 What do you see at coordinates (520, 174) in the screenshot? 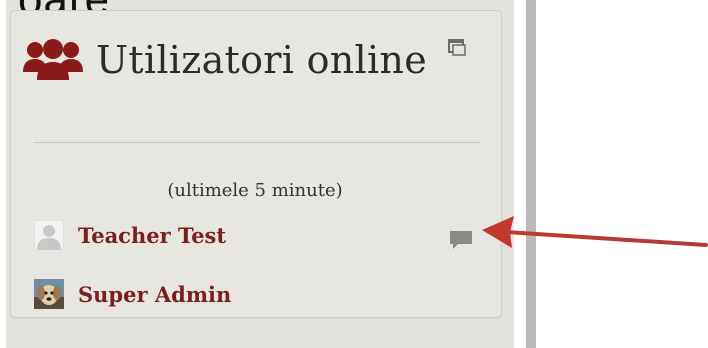
I see `page-gap` at bounding box center [520, 174].